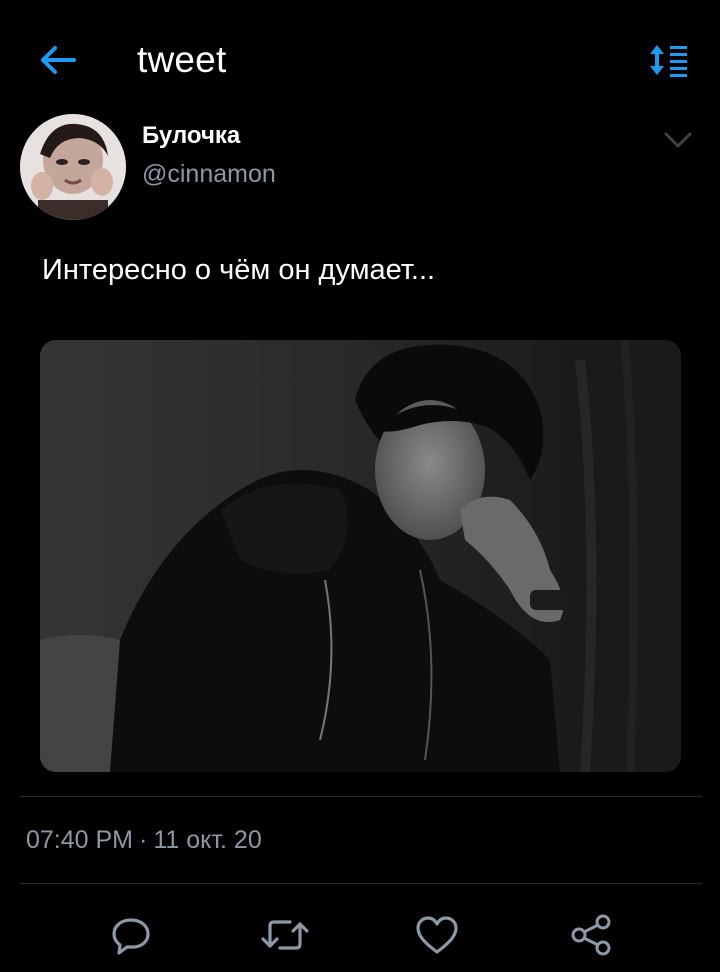 The image size is (720, 972). I want to click on arrow-left-icon, so click(58, 60).